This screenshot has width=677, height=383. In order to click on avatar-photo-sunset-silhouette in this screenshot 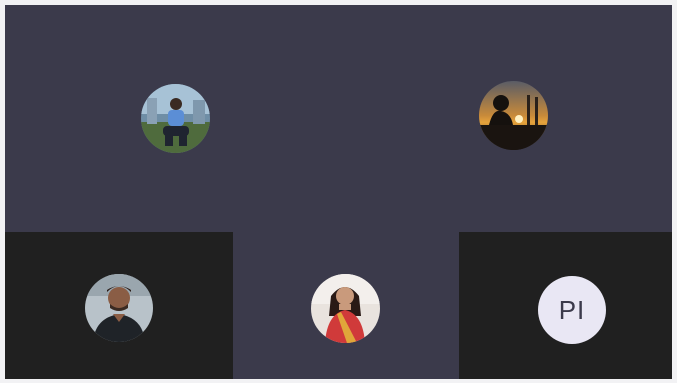, I will do `click(513, 115)`.